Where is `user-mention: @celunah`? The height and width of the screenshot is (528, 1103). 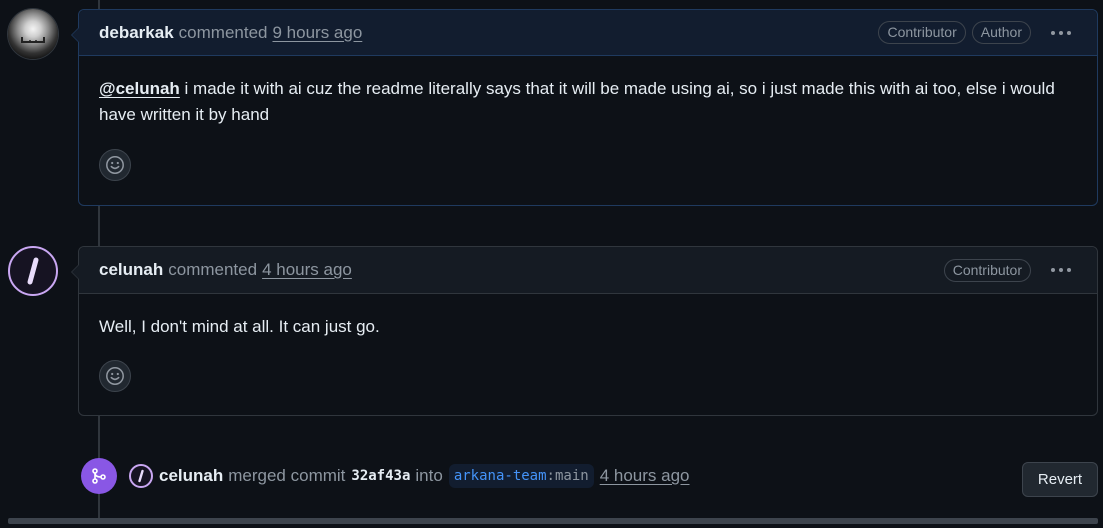 user-mention: @celunah is located at coordinates (139, 88).